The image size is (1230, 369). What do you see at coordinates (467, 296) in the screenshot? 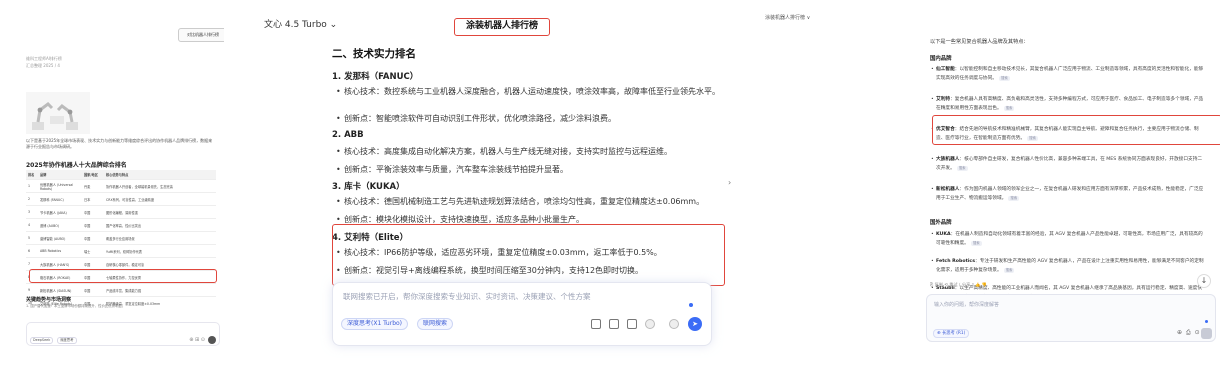
I see `composer-placeholder: 联网搜索已开启，帮你深度搜索专业知识、实时资讯、决策建议、个性方案` at bounding box center [467, 296].